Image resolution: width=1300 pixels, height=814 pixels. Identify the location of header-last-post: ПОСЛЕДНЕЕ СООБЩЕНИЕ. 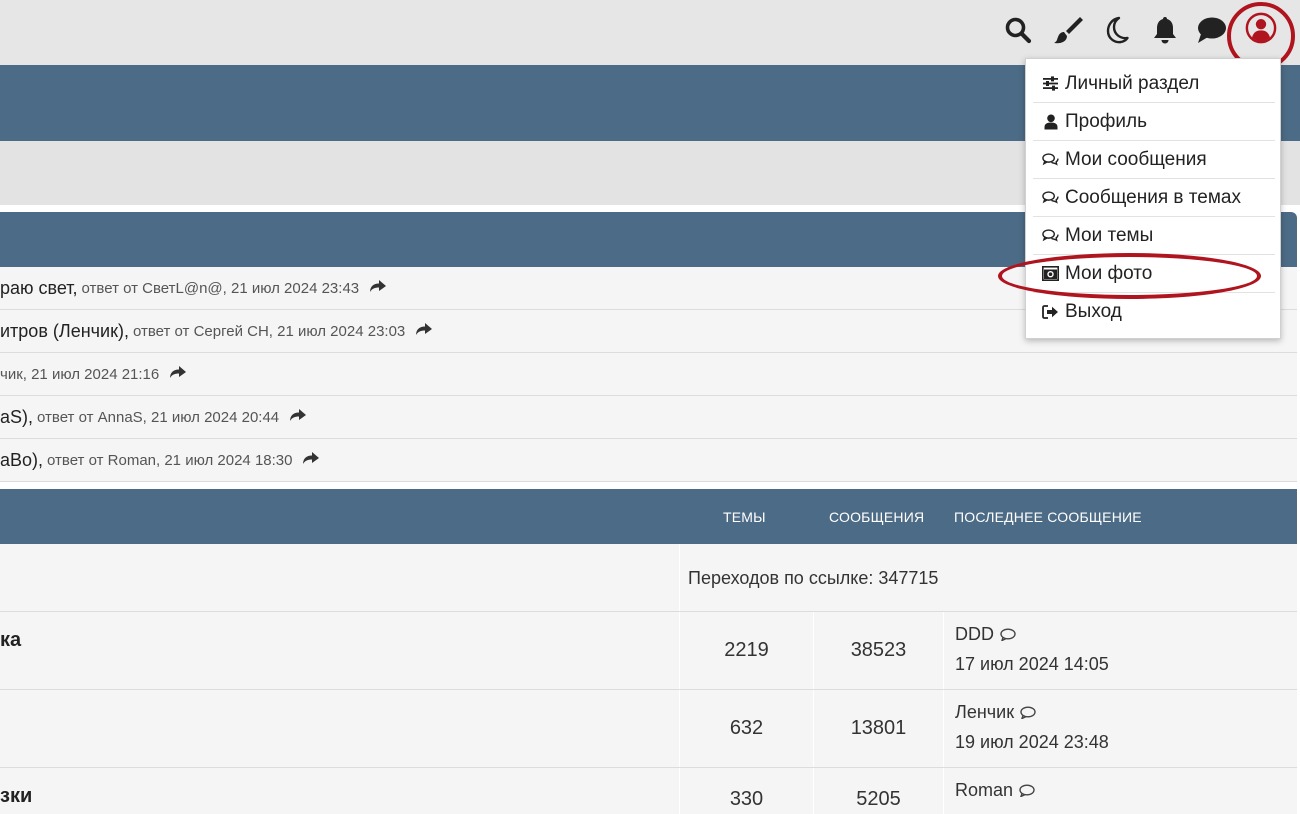
(1048, 517).